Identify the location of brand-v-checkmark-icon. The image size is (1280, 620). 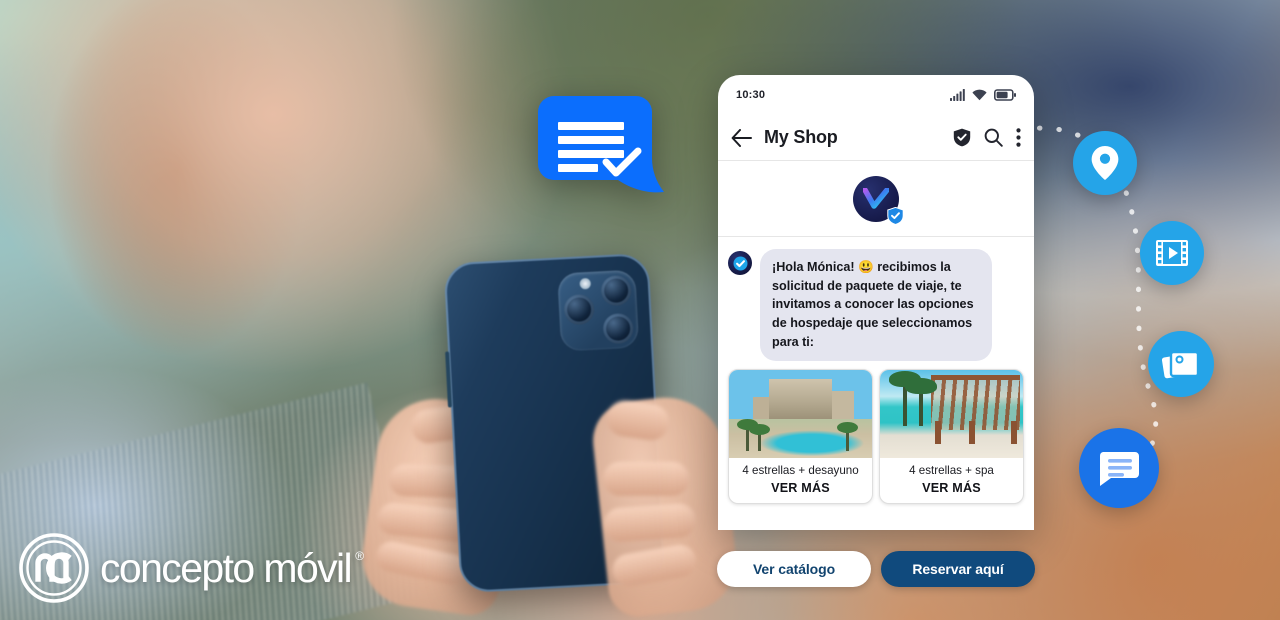
(876, 198).